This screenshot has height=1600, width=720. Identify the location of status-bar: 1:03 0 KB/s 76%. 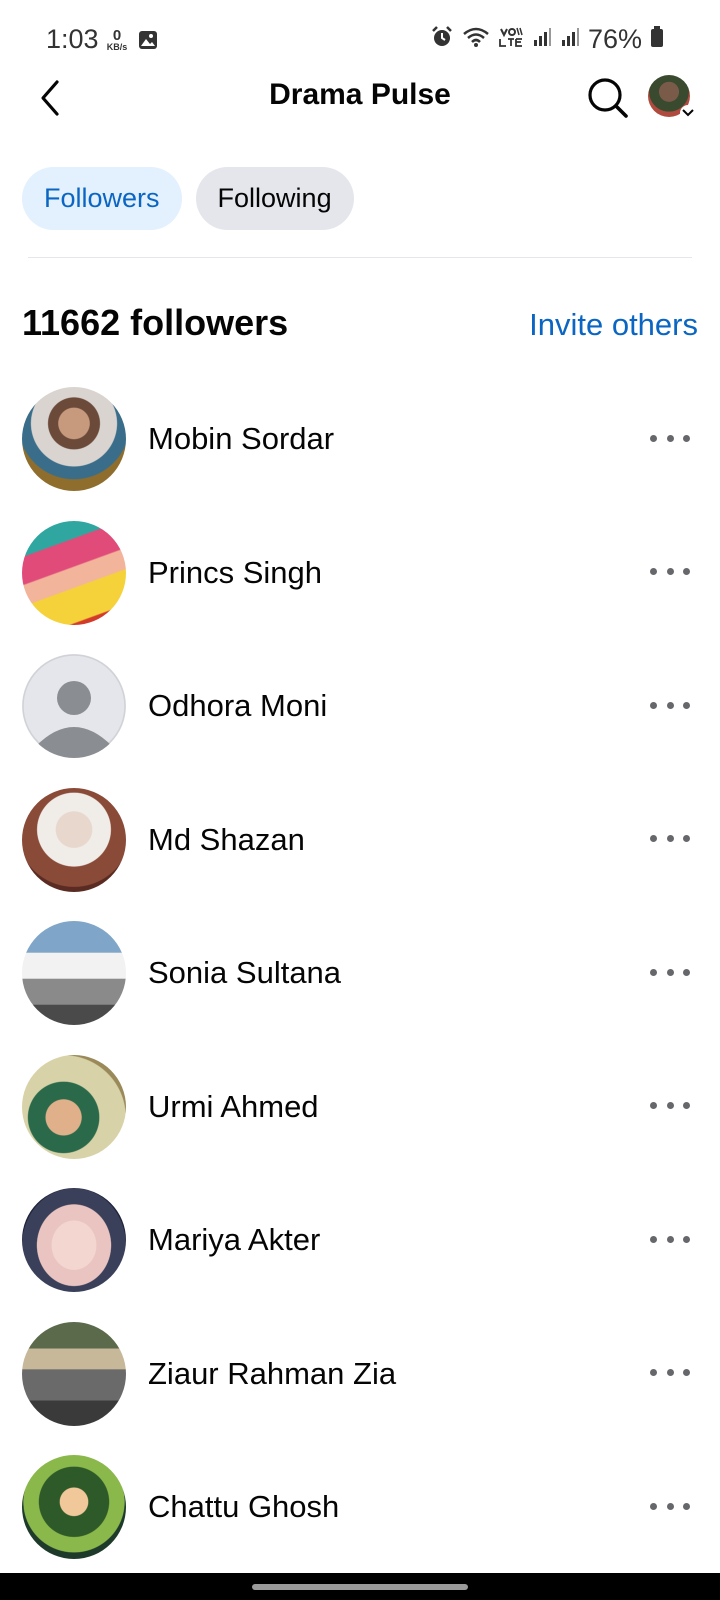
(360, 40).